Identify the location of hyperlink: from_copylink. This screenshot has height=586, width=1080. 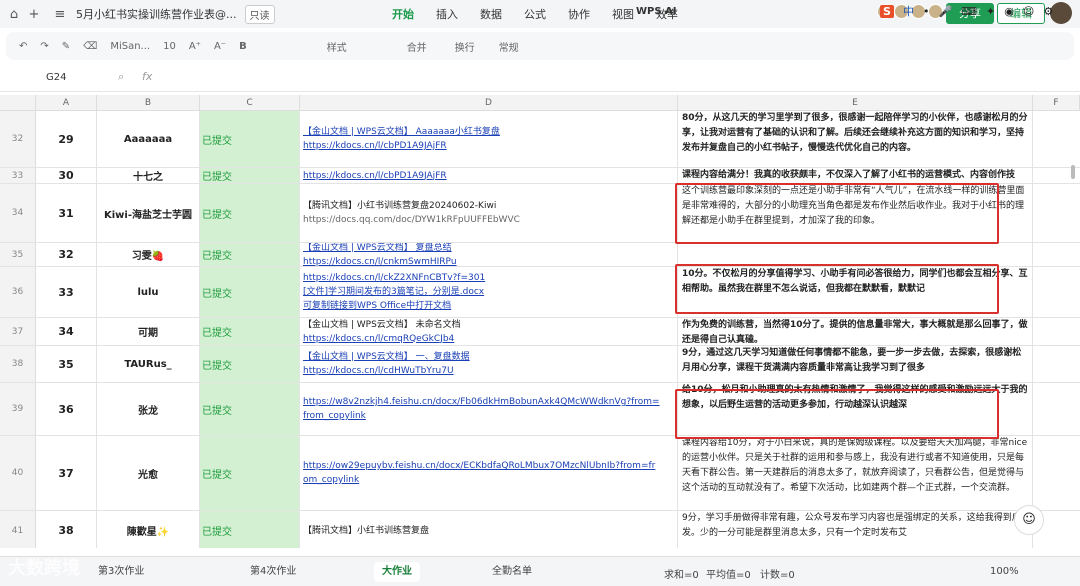
(488, 416).